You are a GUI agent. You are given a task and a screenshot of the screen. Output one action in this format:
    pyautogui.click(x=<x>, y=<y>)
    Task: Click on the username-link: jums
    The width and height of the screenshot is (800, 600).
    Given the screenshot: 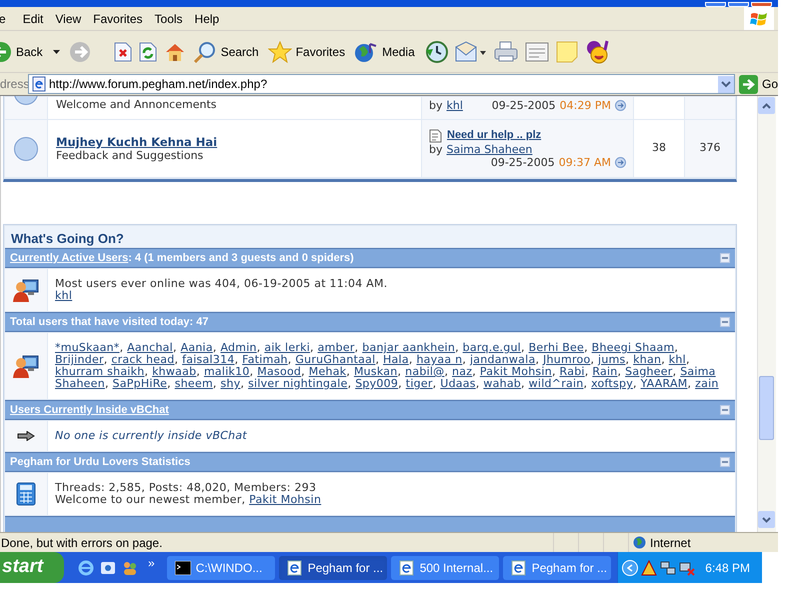 What is the action you would take?
    pyautogui.click(x=612, y=359)
    